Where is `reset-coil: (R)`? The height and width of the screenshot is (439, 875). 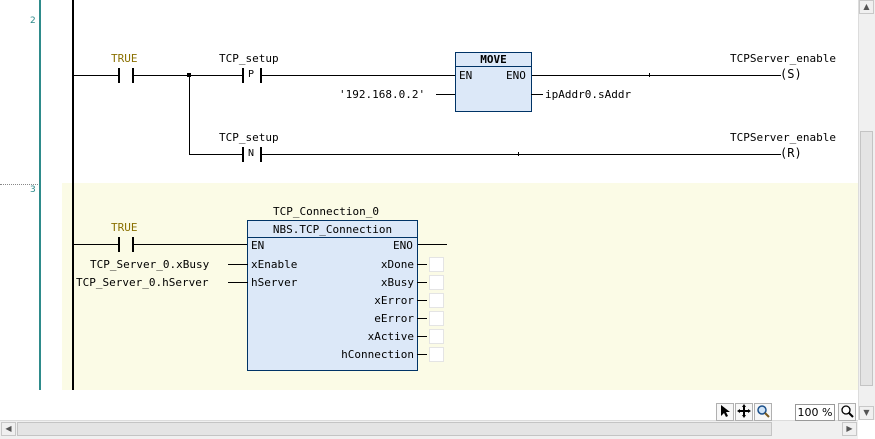 reset-coil: (R) is located at coordinates (791, 153).